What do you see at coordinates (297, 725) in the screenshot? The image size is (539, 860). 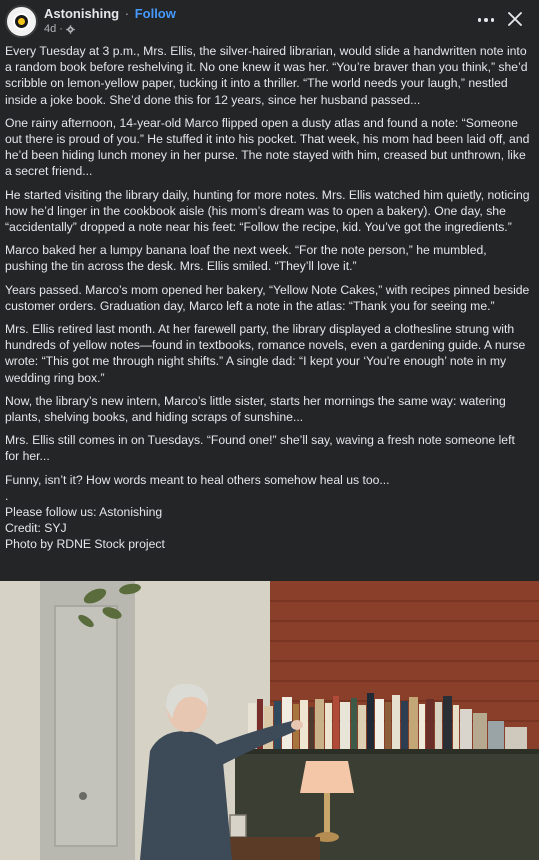 I see `woman-hand` at bounding box center [297, 725].